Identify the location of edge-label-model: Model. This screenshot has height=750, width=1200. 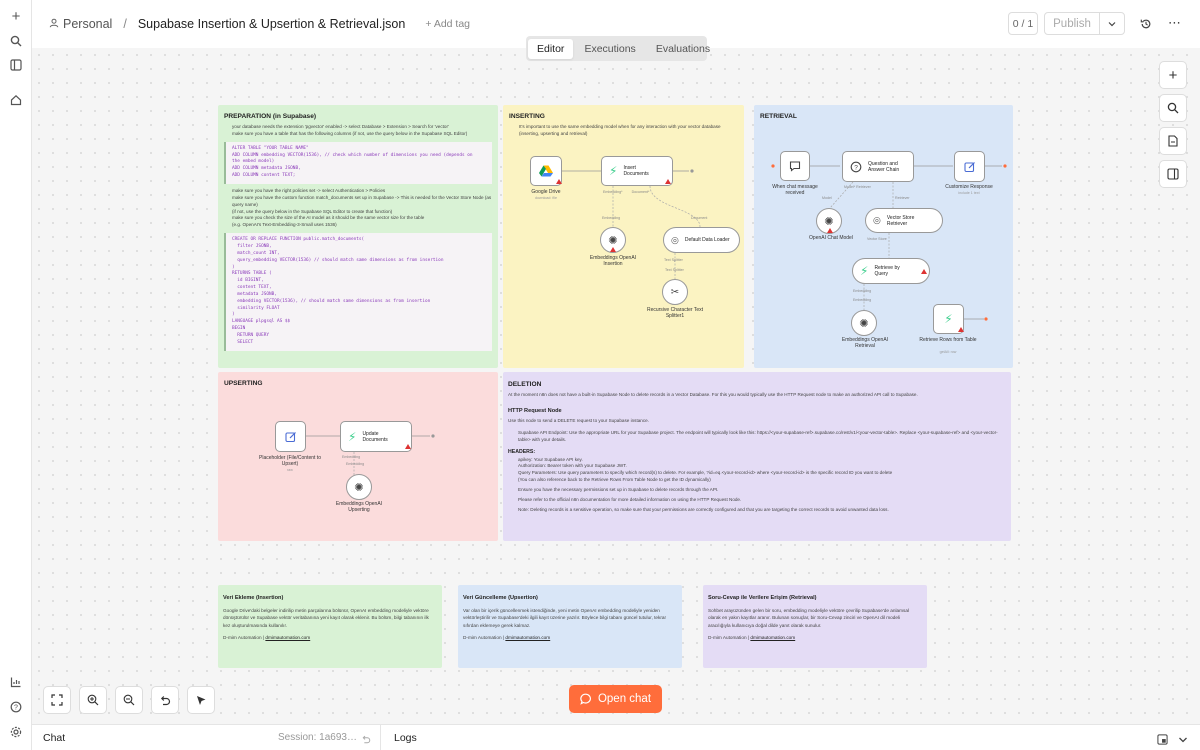
(827, 198).